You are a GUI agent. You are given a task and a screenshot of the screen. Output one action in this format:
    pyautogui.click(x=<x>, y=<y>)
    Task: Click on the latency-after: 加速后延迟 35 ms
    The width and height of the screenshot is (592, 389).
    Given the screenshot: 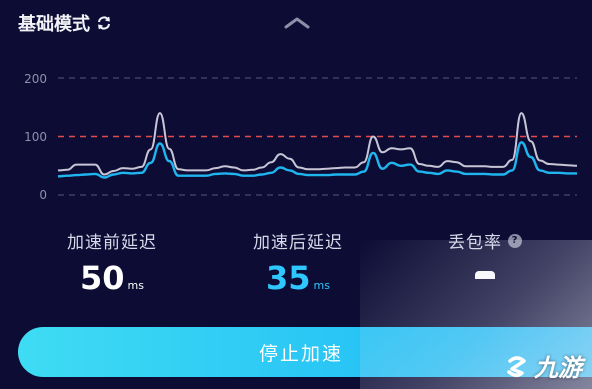 What is the action you would take?
    pyautogui.click(x=298, y=266)
    